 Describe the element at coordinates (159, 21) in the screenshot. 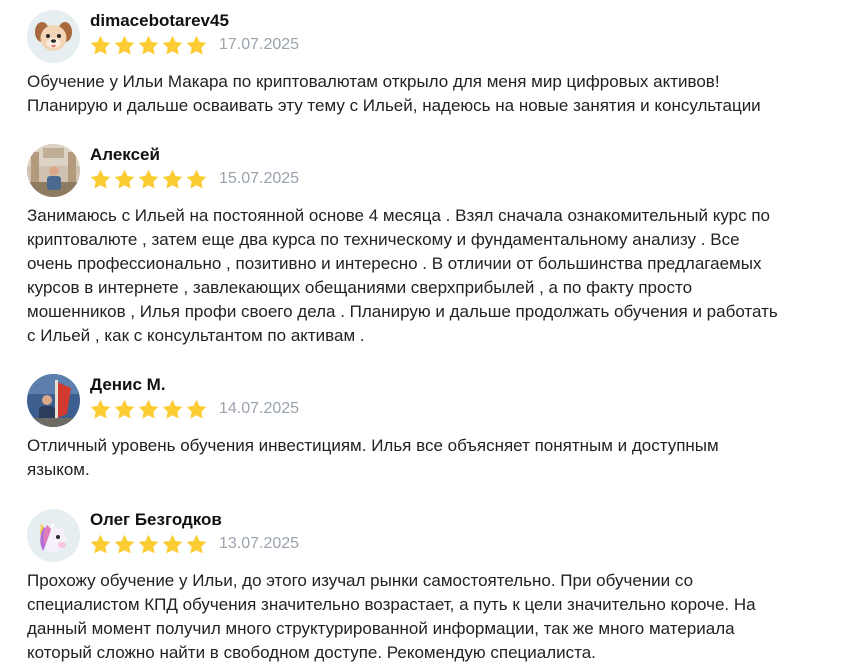

I see `author-name: dimacebotarev45` at that location.